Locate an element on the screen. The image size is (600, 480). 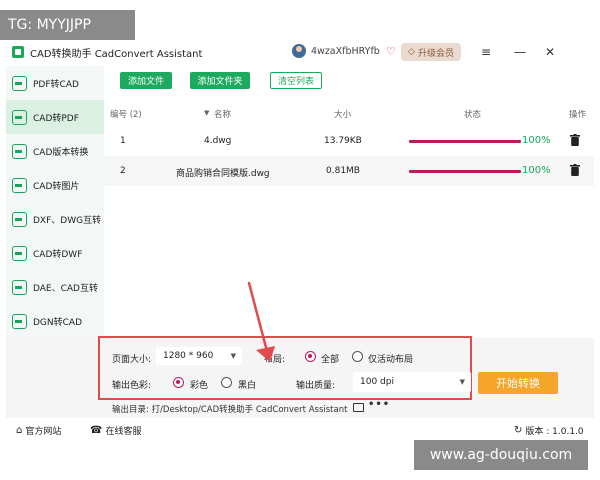
sidebar-item-dgn-to-cad: DGN转CAD is located at coordinates (55, 321).